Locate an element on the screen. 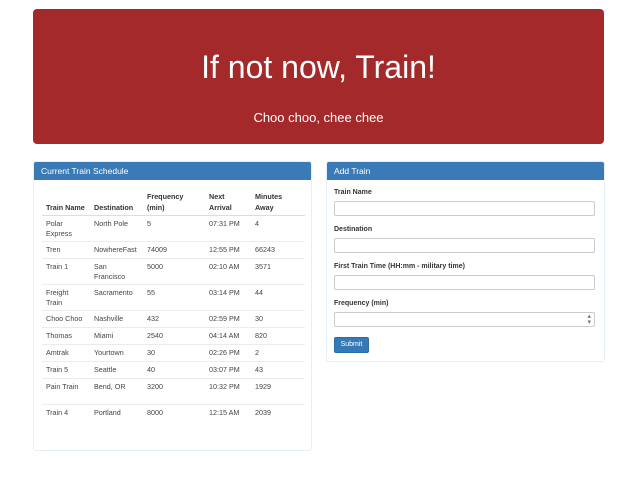 The height and width of the screenshot is (480, 640). train-name-cell: Train 4 is located at coordinates (66, 412).